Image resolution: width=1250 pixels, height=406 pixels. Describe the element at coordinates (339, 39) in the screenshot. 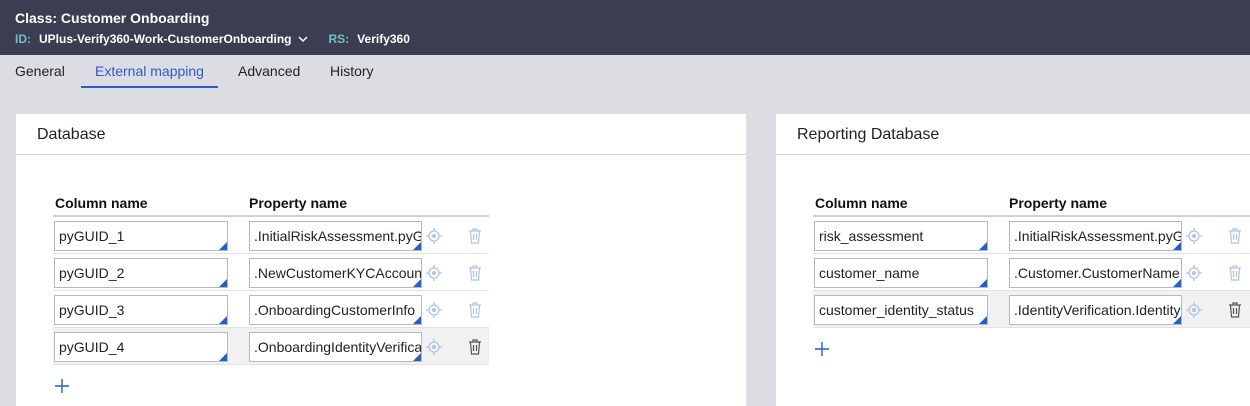

I see `rs-label: RS:` at that location.